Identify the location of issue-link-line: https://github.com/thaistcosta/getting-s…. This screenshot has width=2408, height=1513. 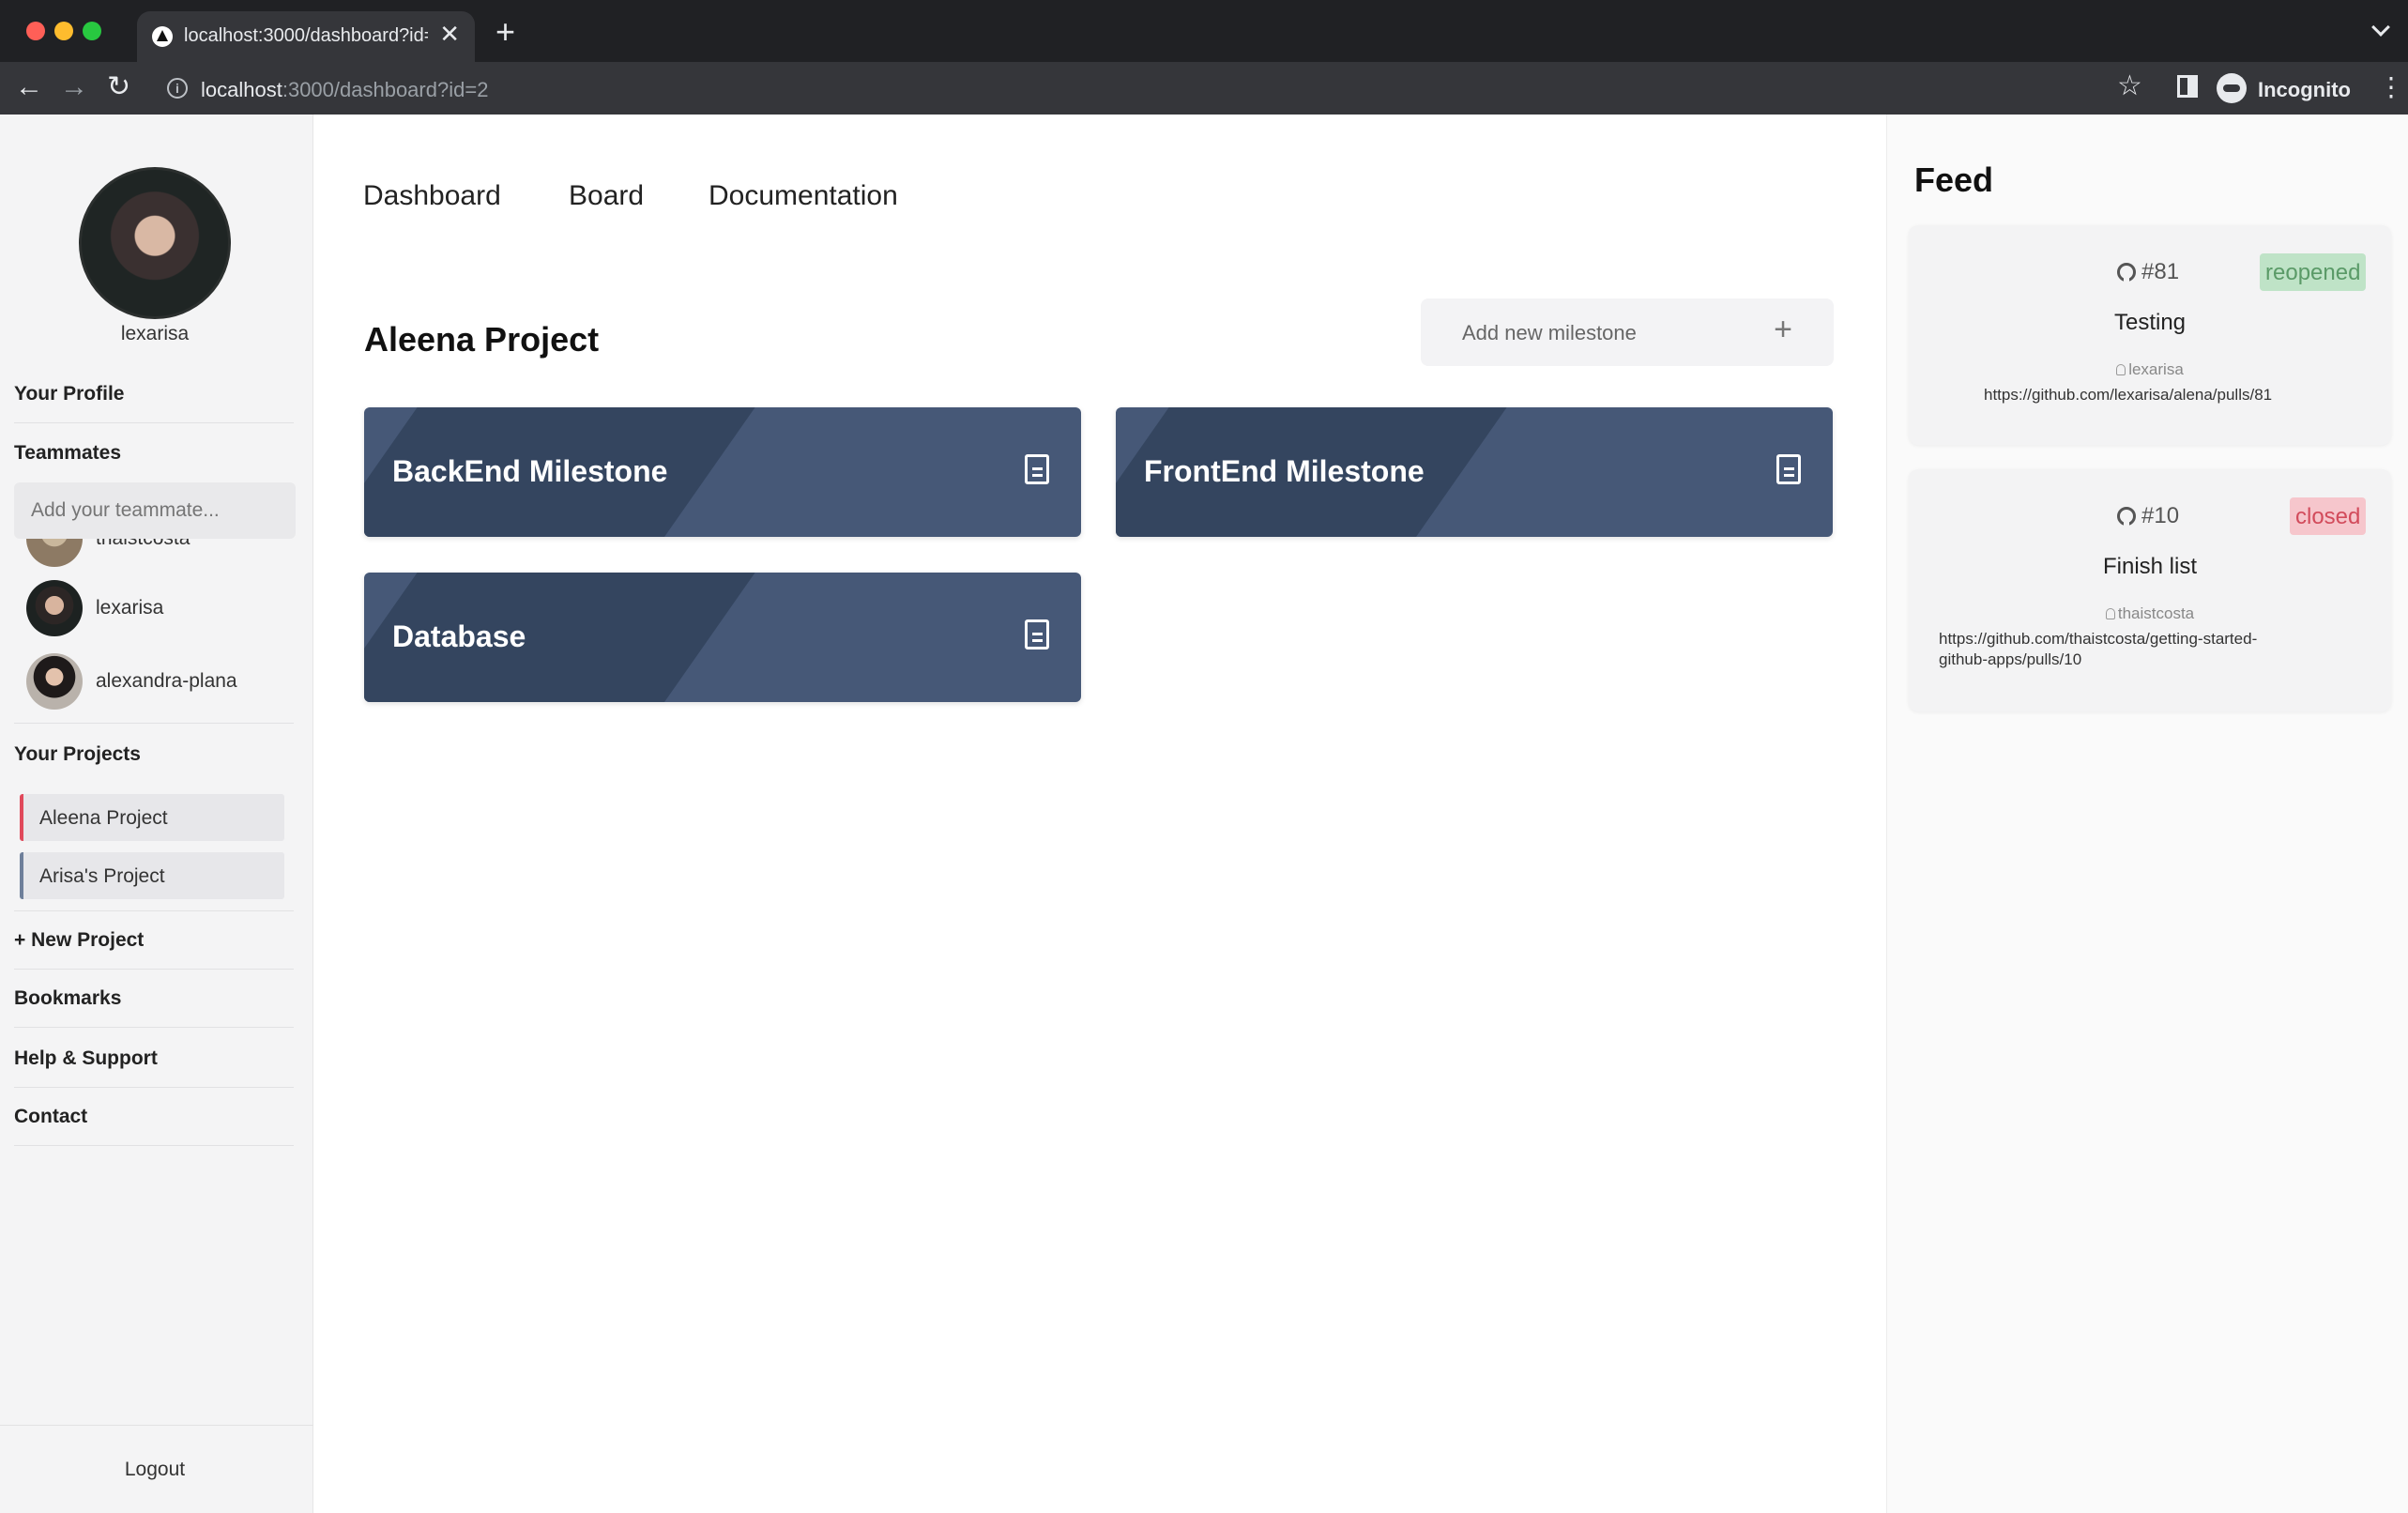
(2098, 639).